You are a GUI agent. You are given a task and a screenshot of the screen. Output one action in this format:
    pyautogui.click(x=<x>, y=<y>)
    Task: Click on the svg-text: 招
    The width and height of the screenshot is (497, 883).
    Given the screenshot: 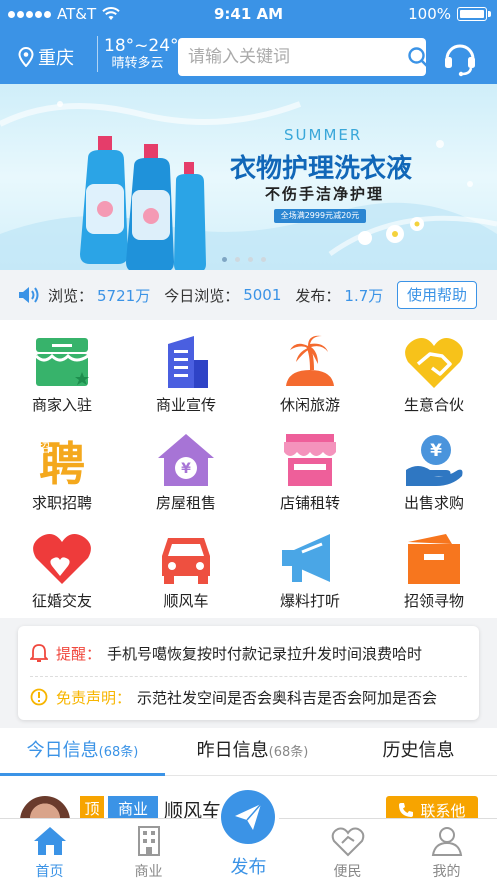 What is the action you would take?
    pyautogui.click(x=44, y=448)
    